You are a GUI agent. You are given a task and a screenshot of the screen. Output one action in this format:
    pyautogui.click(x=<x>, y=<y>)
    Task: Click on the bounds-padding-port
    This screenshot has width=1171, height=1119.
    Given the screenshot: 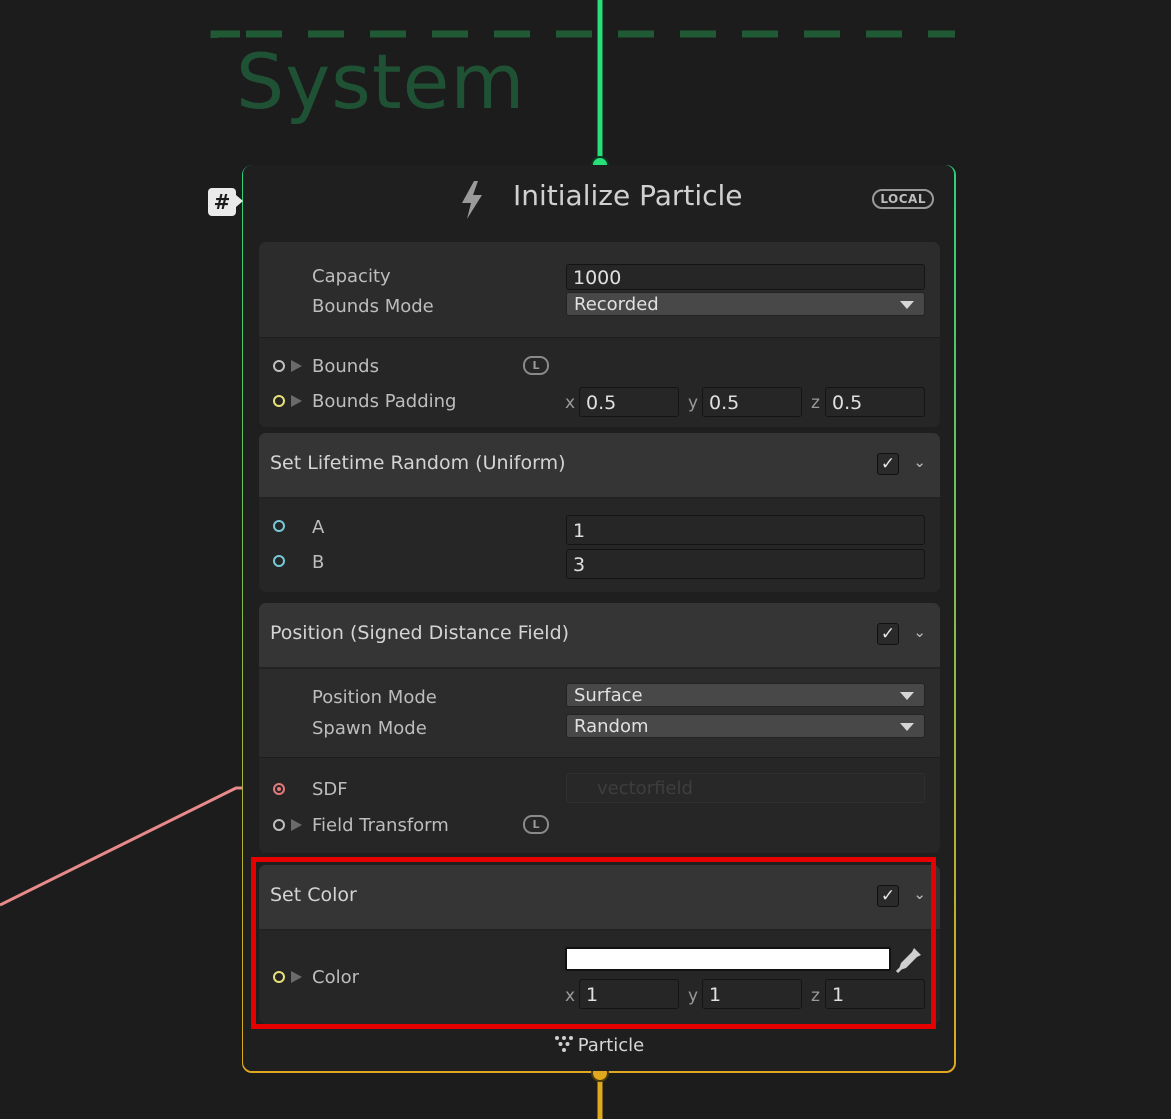 What is the action you would take?
    pyautogui.click(x=279, y=401)
    